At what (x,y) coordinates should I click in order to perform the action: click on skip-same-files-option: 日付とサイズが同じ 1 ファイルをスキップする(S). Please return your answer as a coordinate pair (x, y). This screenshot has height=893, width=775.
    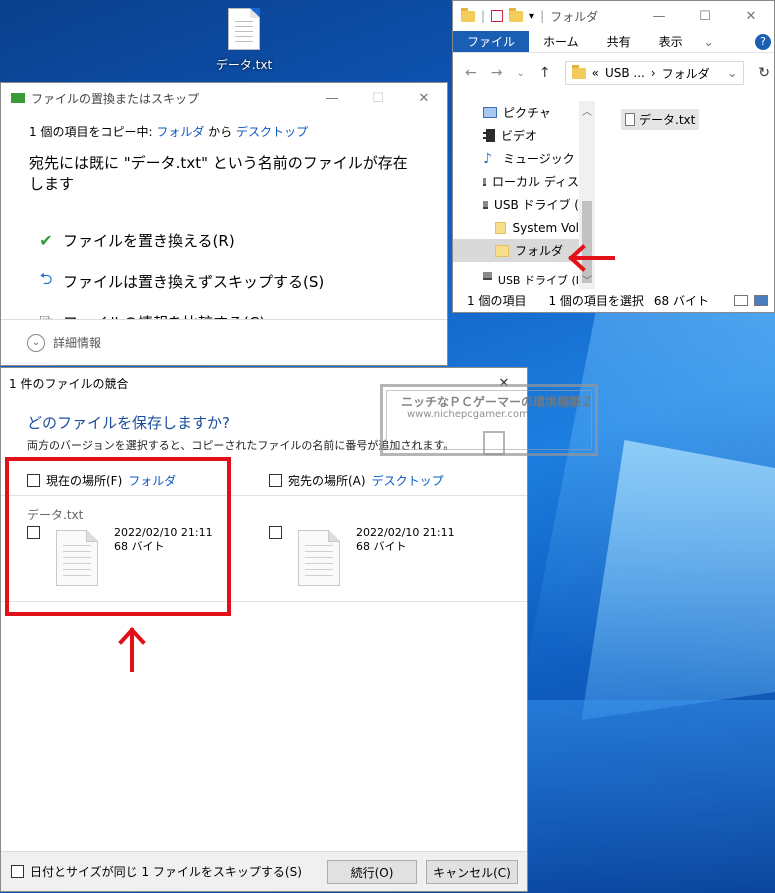
    Looking at the image, I should click on (156, 871).